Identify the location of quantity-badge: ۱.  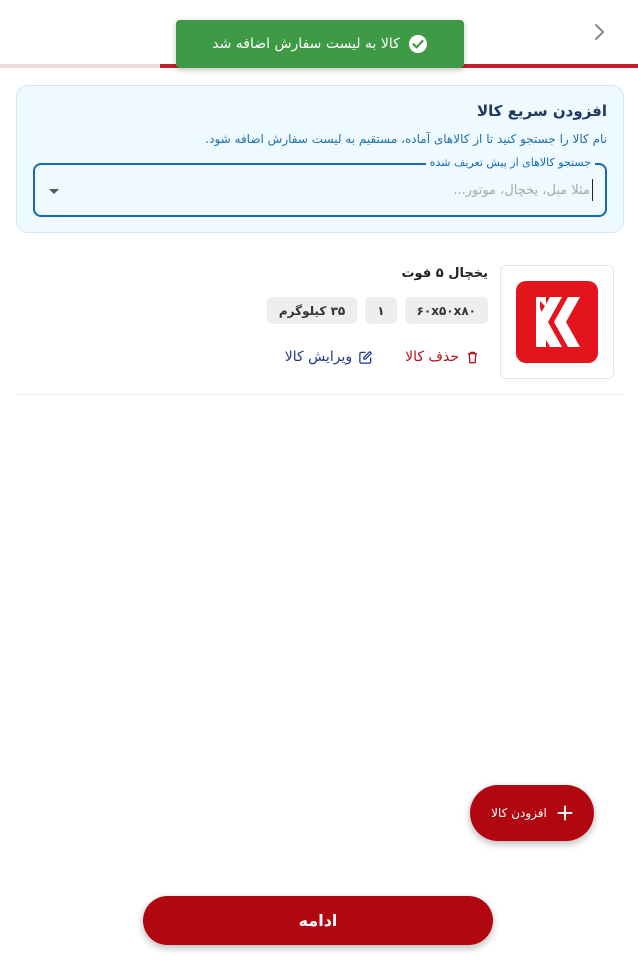
(381, 310).